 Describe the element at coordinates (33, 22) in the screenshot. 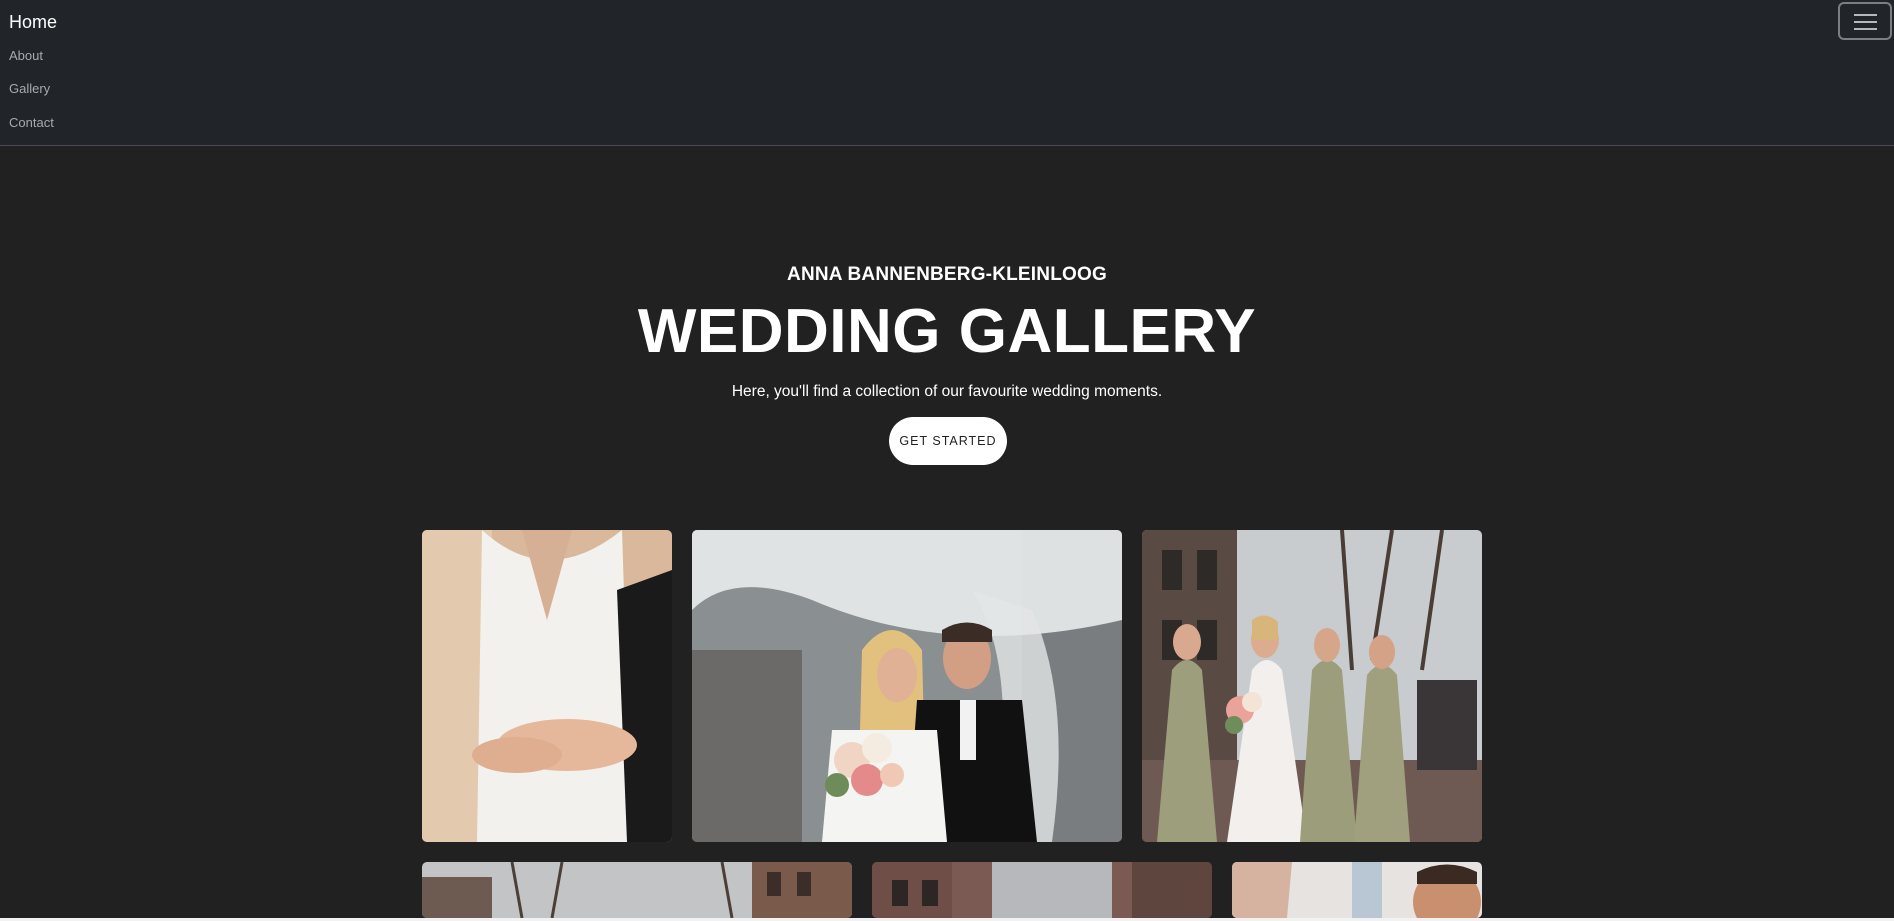

I see `nav-home-link: Home` at that location.